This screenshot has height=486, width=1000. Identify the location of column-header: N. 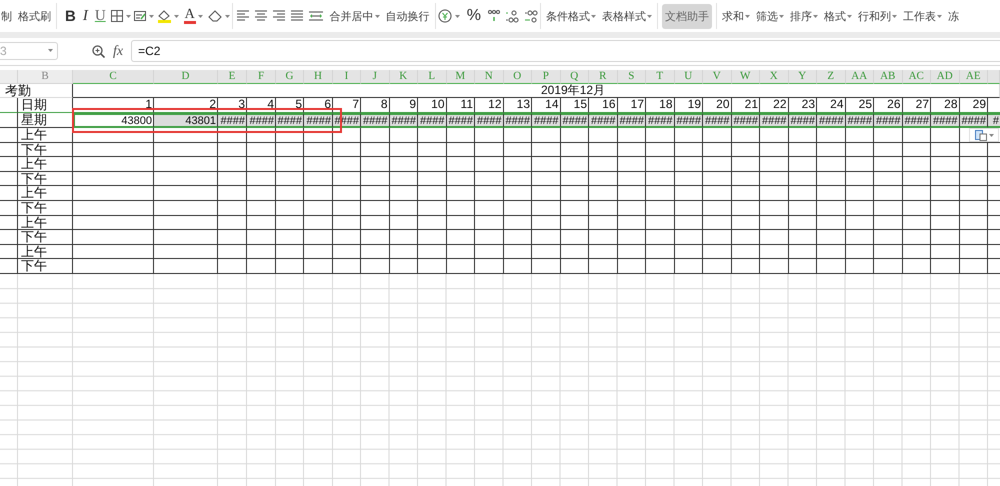
(489, 77).